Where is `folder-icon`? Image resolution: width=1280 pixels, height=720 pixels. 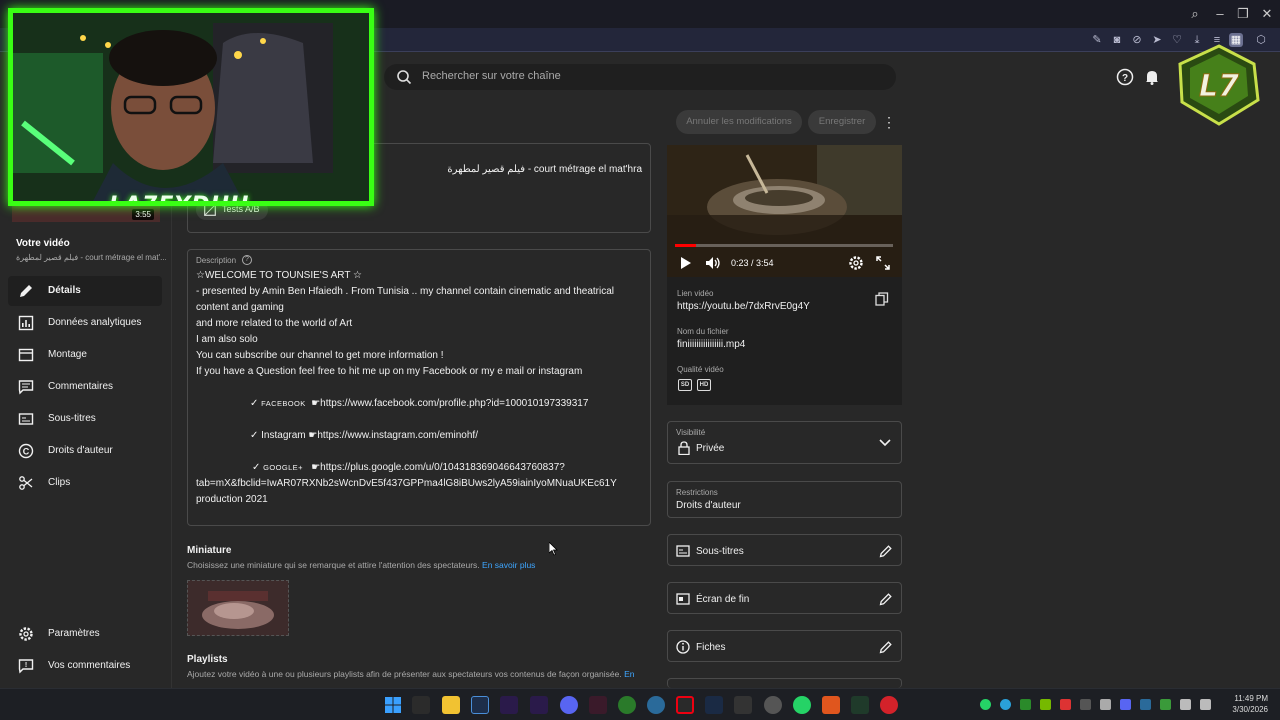 folder-icon is located at coordinates (451, 705).